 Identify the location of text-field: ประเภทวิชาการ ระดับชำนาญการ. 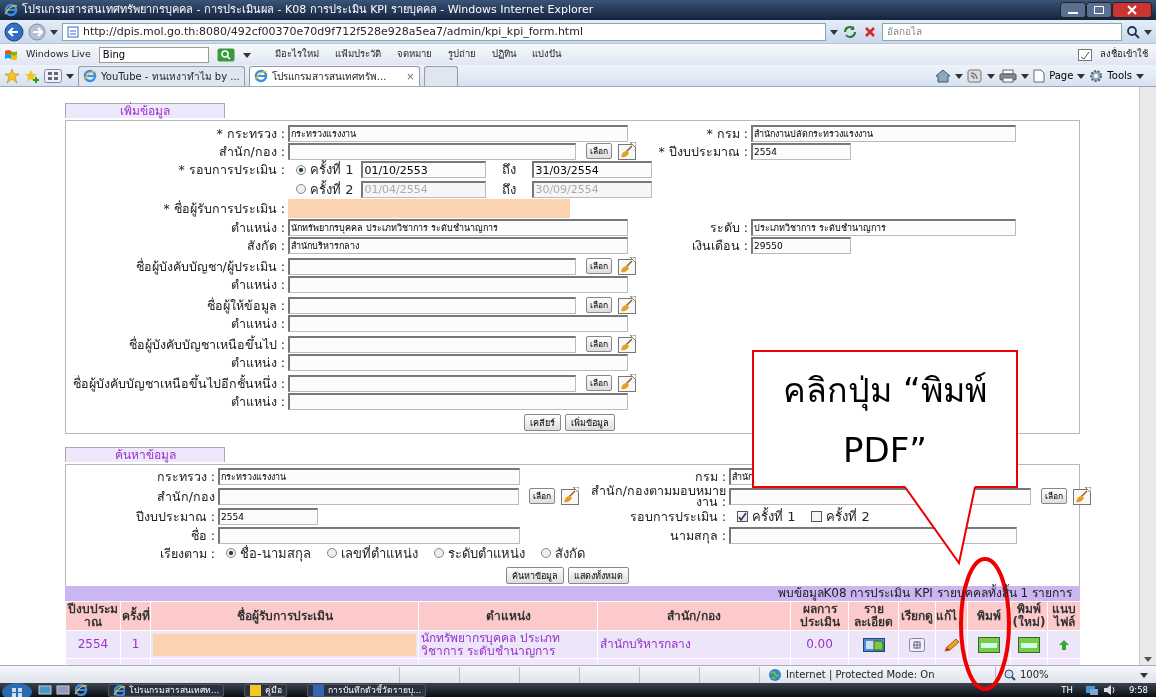
(883, 227).